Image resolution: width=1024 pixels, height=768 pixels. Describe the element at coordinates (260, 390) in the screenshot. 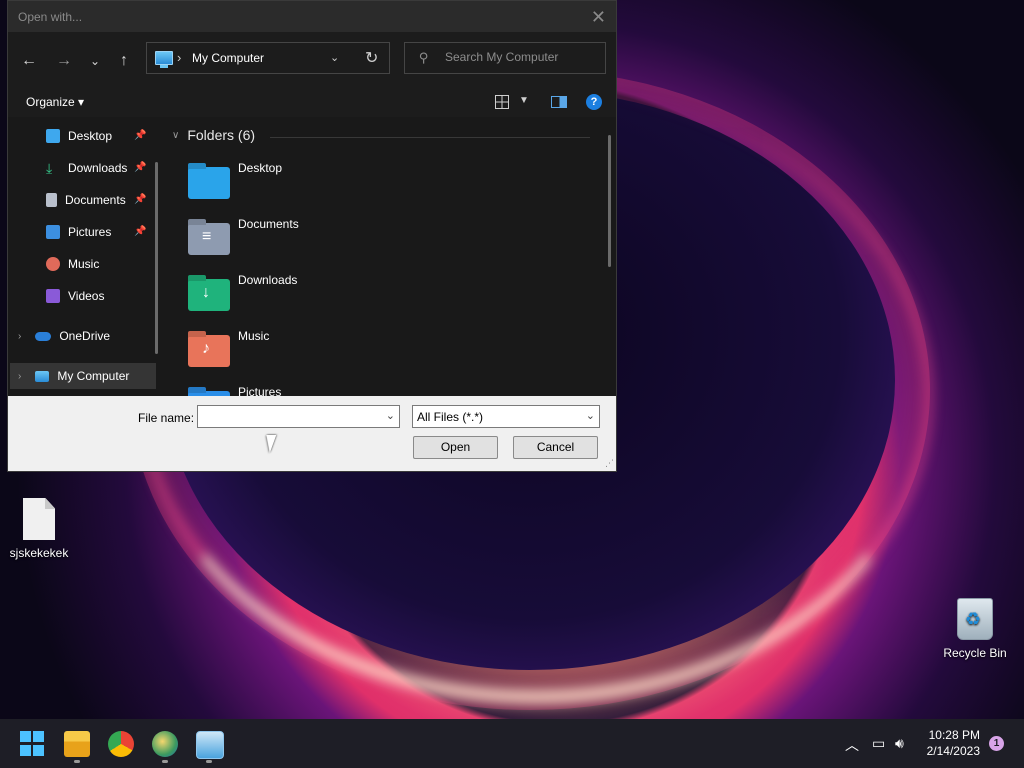

I see `folder-label: Pictures` at that location.